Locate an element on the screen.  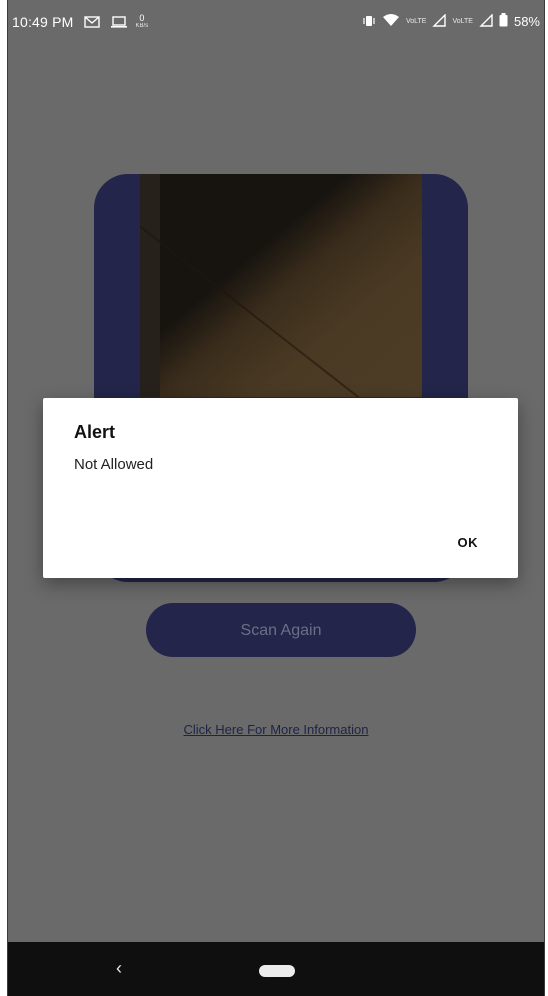
volte-badge-2: VoLTE is located at coordinates (462, 21).